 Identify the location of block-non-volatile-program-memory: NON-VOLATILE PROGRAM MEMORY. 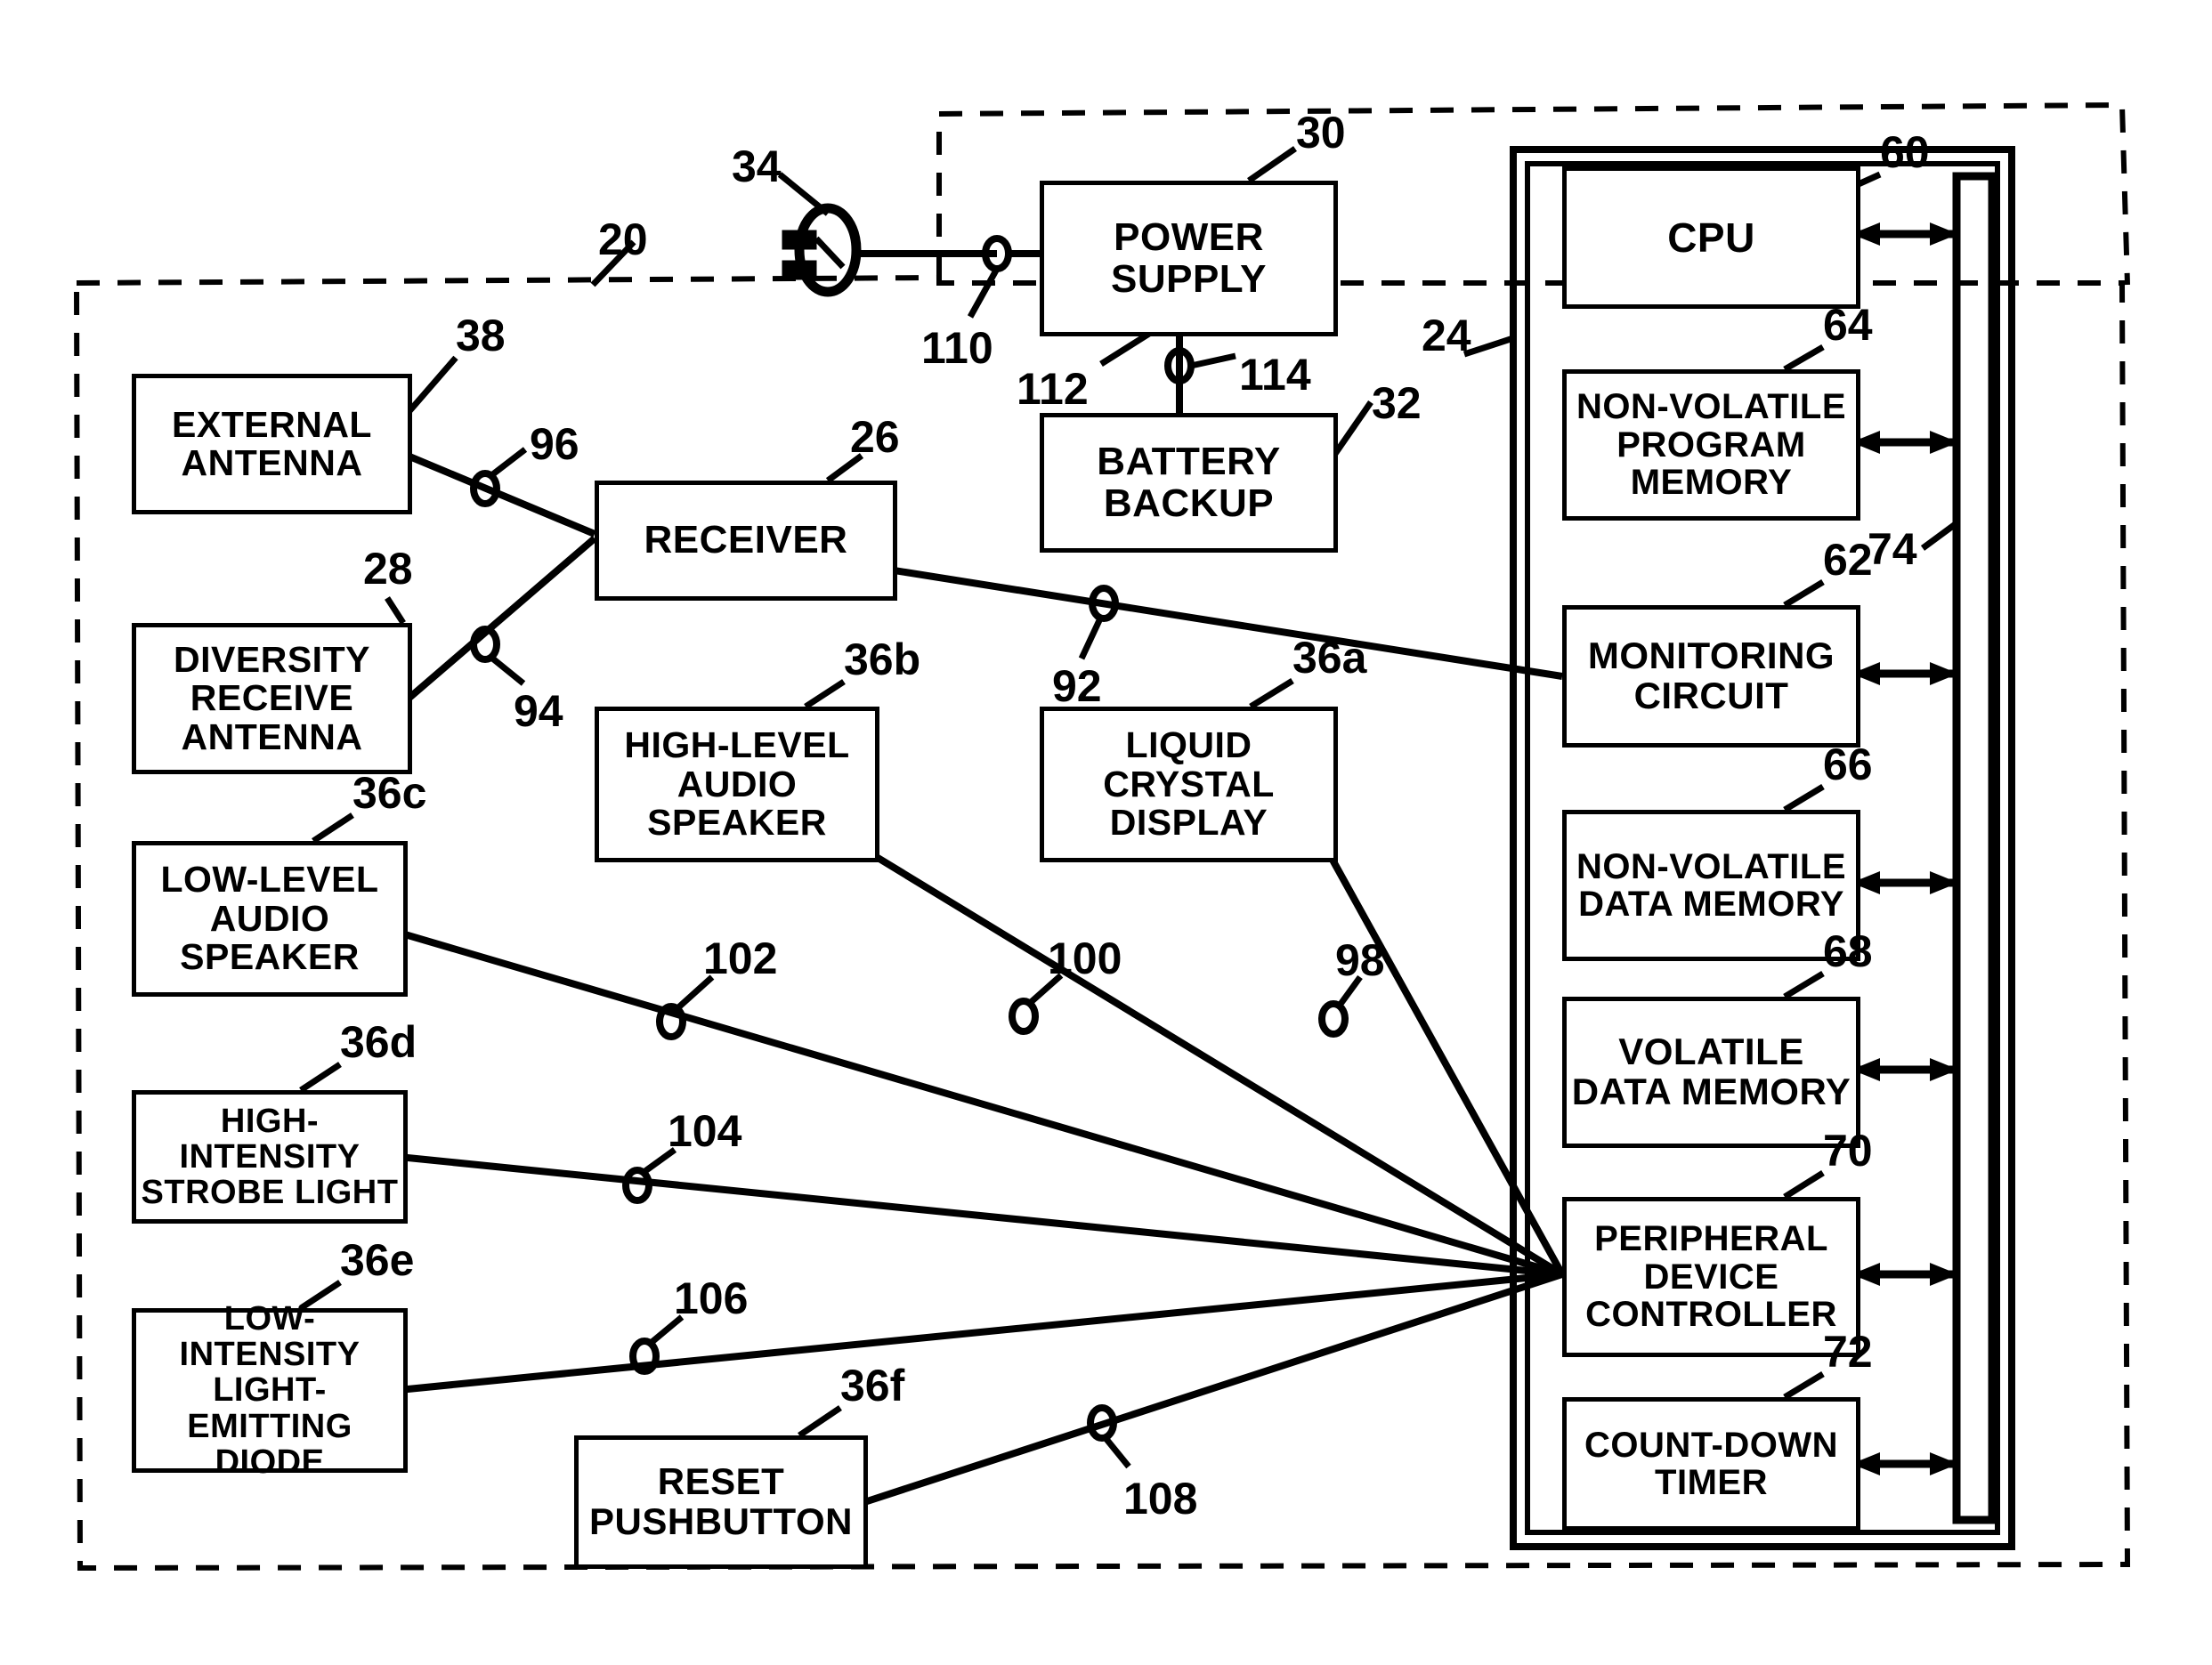
(1711, 445).